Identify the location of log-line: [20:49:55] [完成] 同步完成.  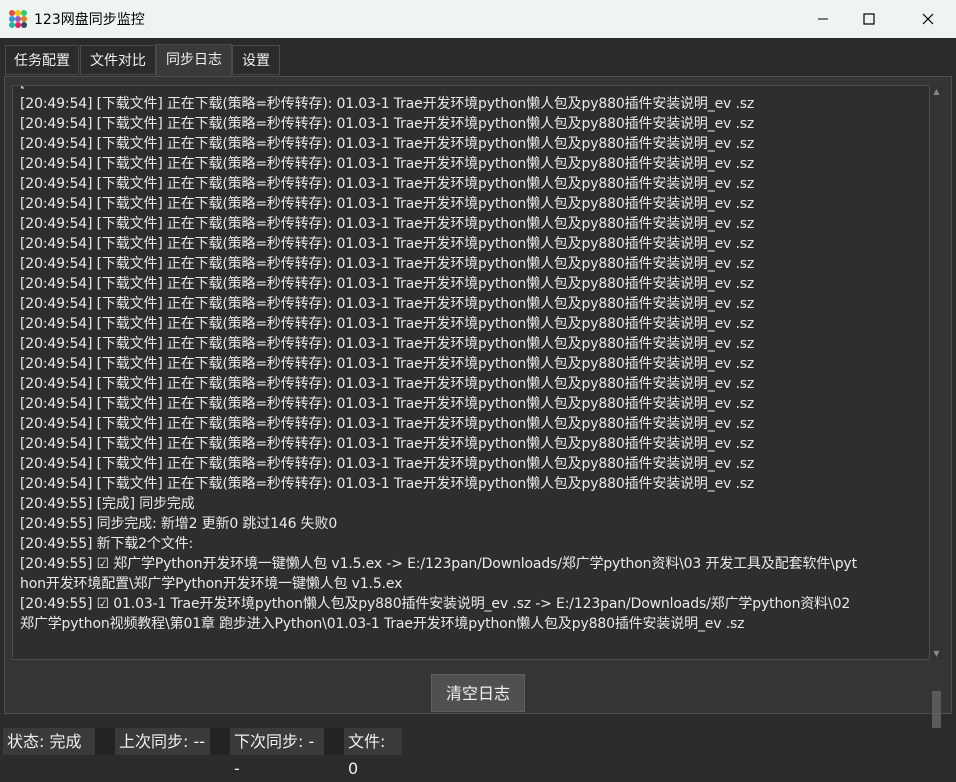
(107, 504).